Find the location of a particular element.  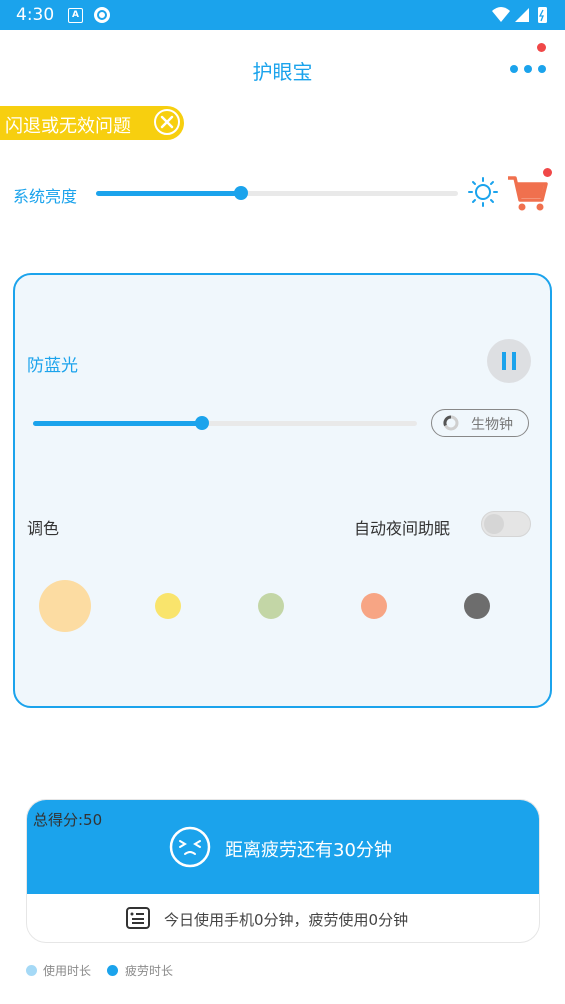

pause-button is located at coordinates (509, 361).